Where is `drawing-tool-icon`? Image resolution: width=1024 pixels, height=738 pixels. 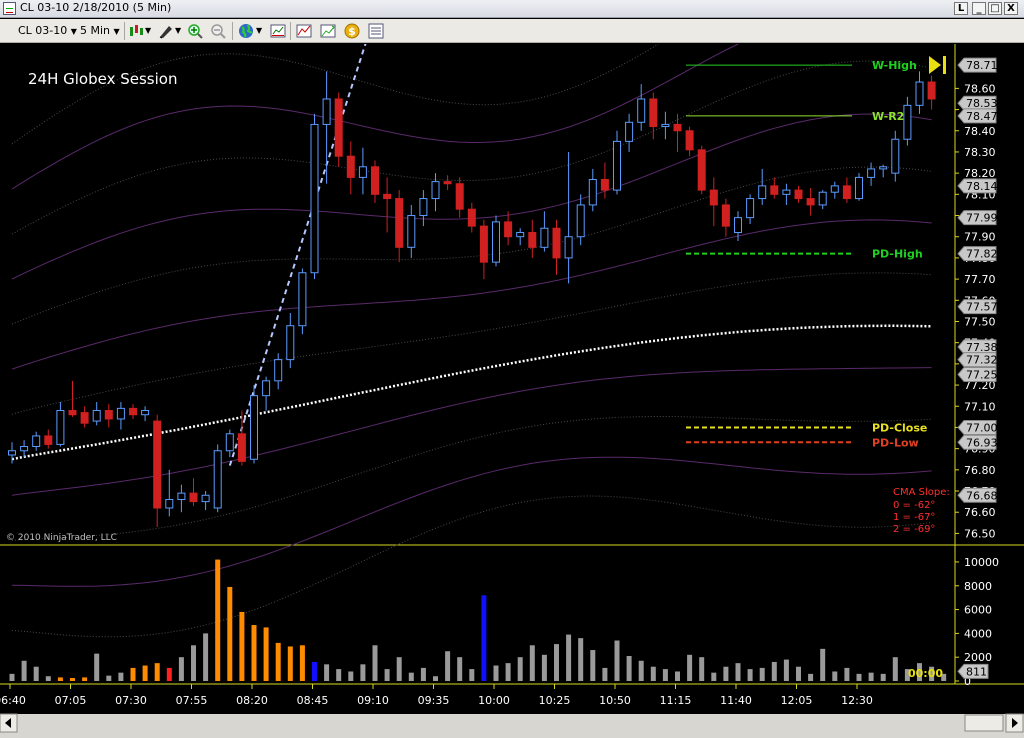
drawing-tool-icon is located at coordinates (166, 31).